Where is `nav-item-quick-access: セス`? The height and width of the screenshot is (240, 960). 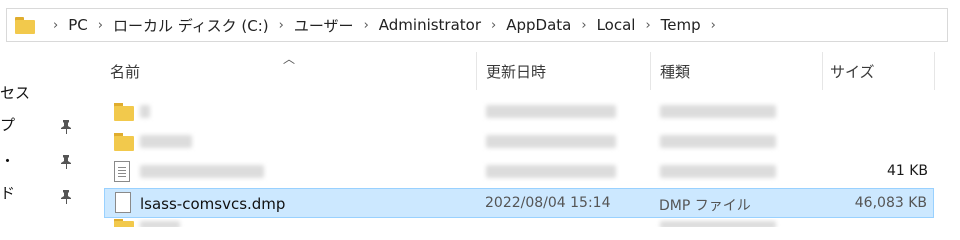
nav-item-quick-access: セス is located at coordinates (15, 92).